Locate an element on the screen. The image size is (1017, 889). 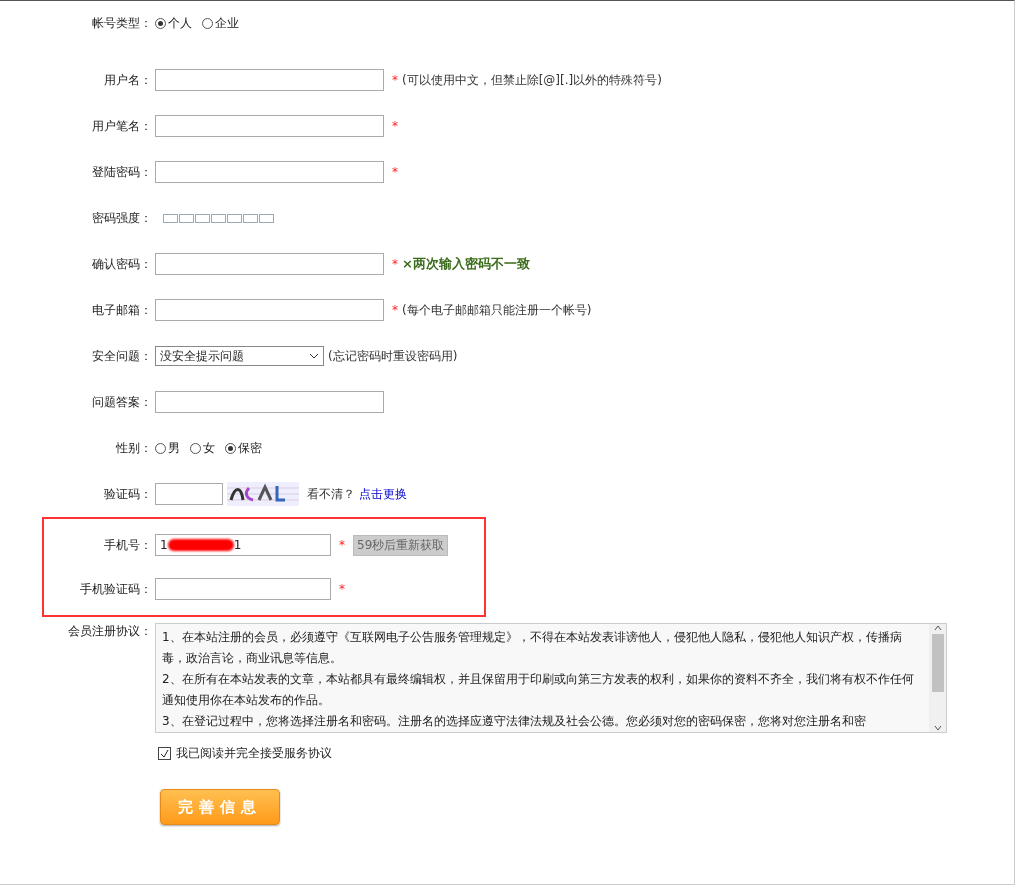
radio-option: 保密 is located at coordinates (243, 448).